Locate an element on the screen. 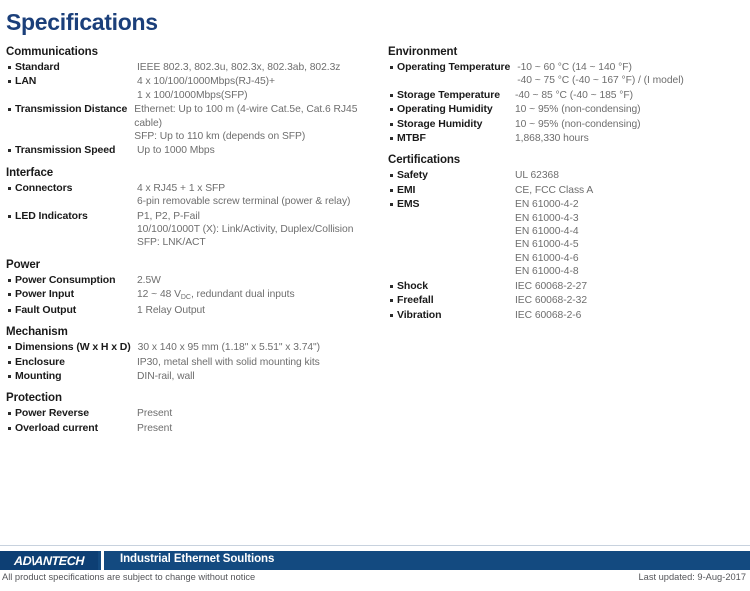  spec-label: Storage Humidity is located at coordinates (440, 123).